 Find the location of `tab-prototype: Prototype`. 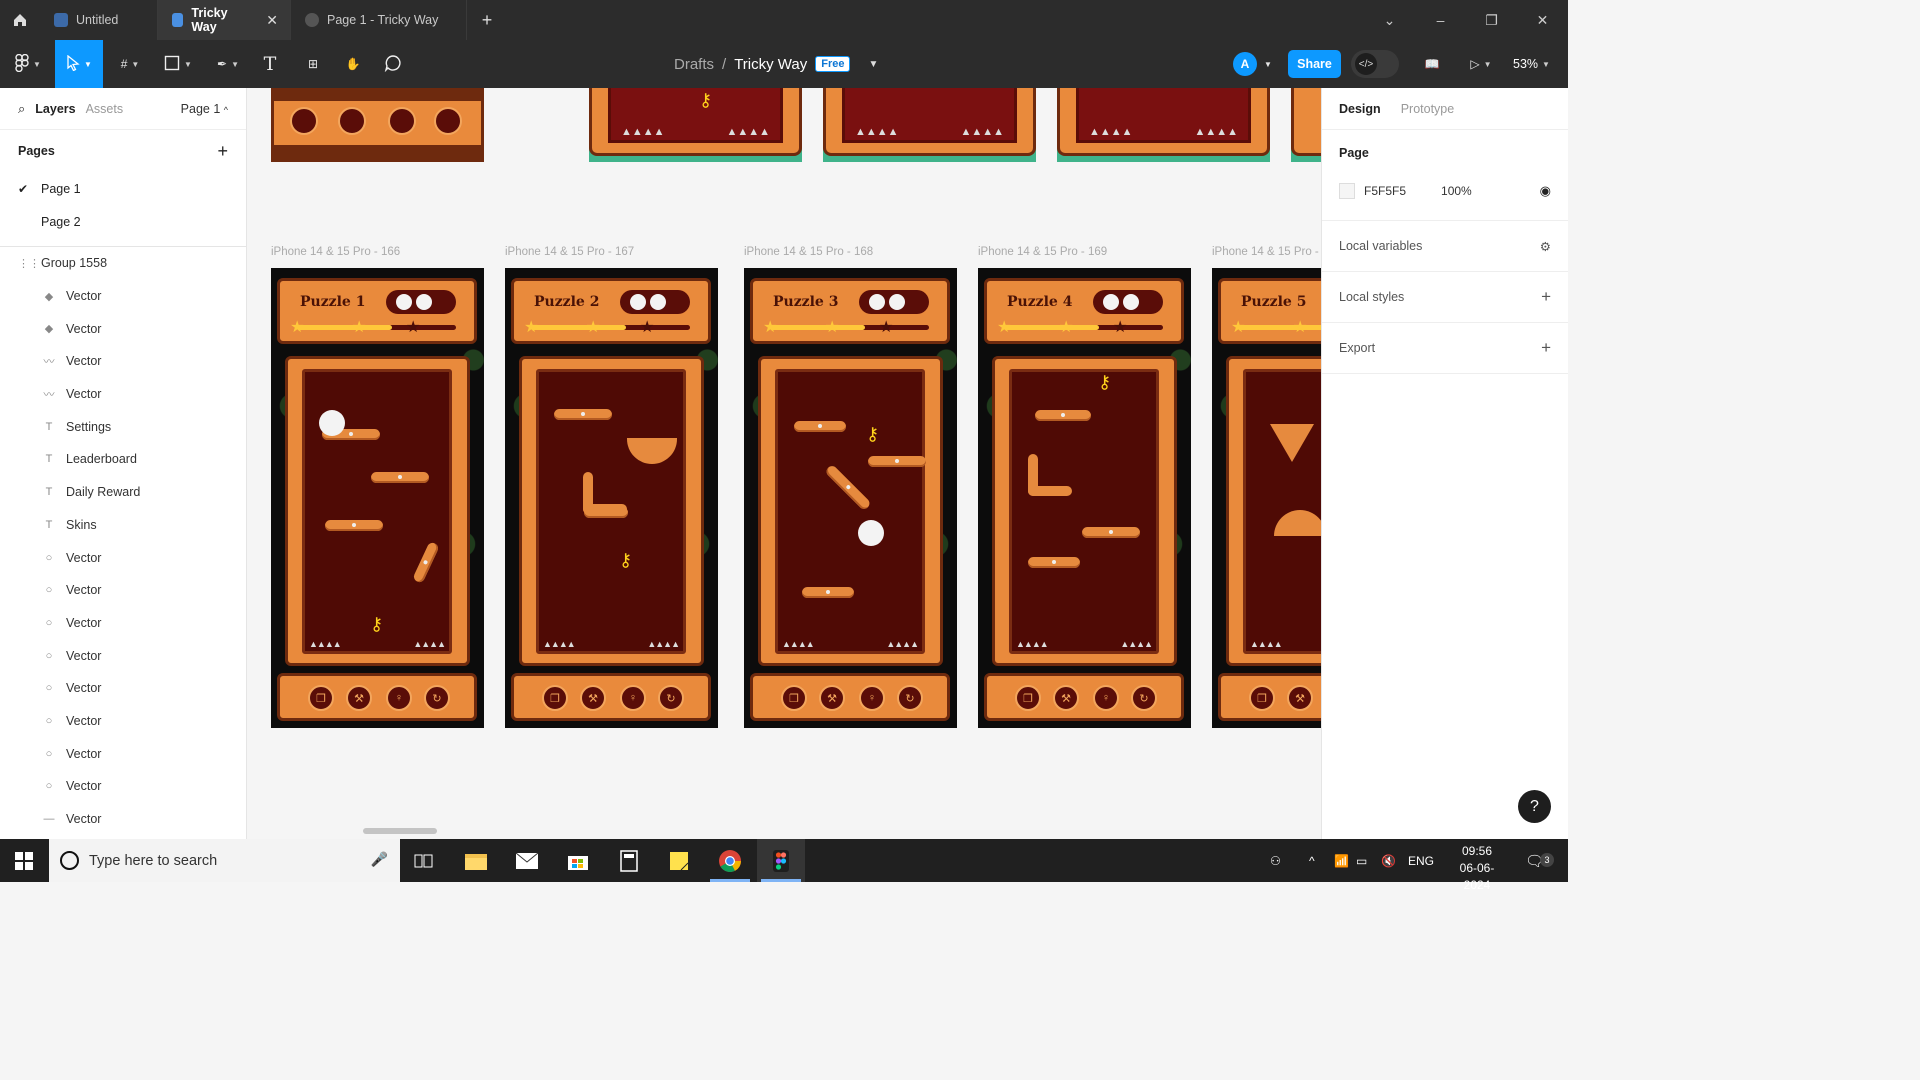

tab-prototype: Prototype is located at coordinates (1428, 109).